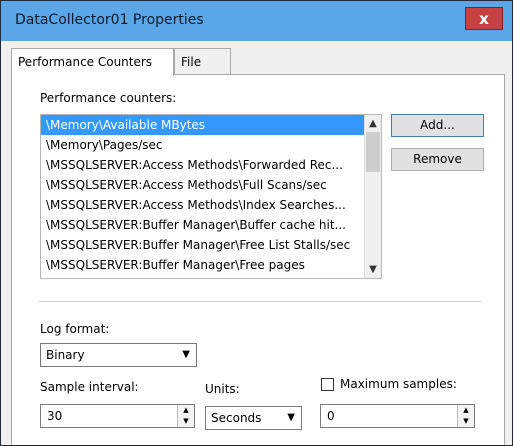 This screenshot has height=446, width=513. I want to click on maximum-samples-label: Maximum samples:, so click(398, 384).